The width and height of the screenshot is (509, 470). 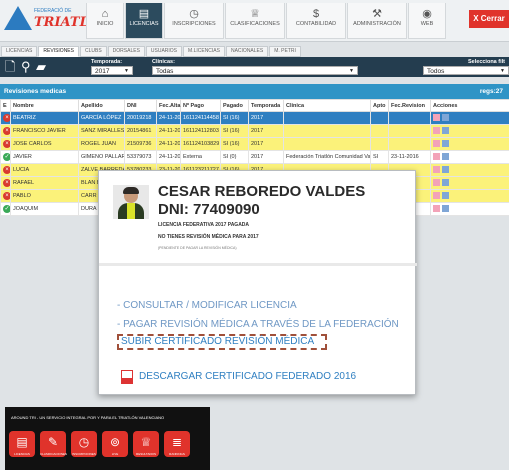 I want to click on temporada-select: 2017 ▼, so click(x=112, y=70).